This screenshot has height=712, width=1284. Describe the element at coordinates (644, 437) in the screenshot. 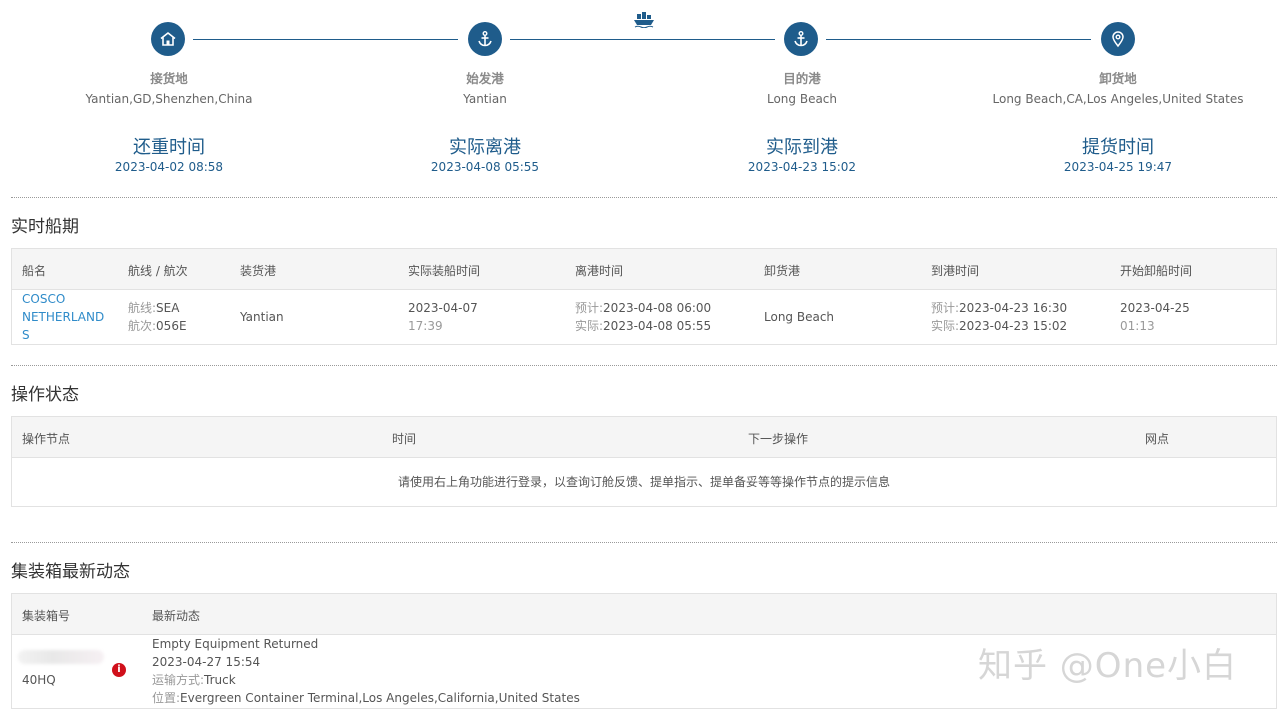

I see `table-header: 操作节点 时间 下一步操作 网点` at that location.